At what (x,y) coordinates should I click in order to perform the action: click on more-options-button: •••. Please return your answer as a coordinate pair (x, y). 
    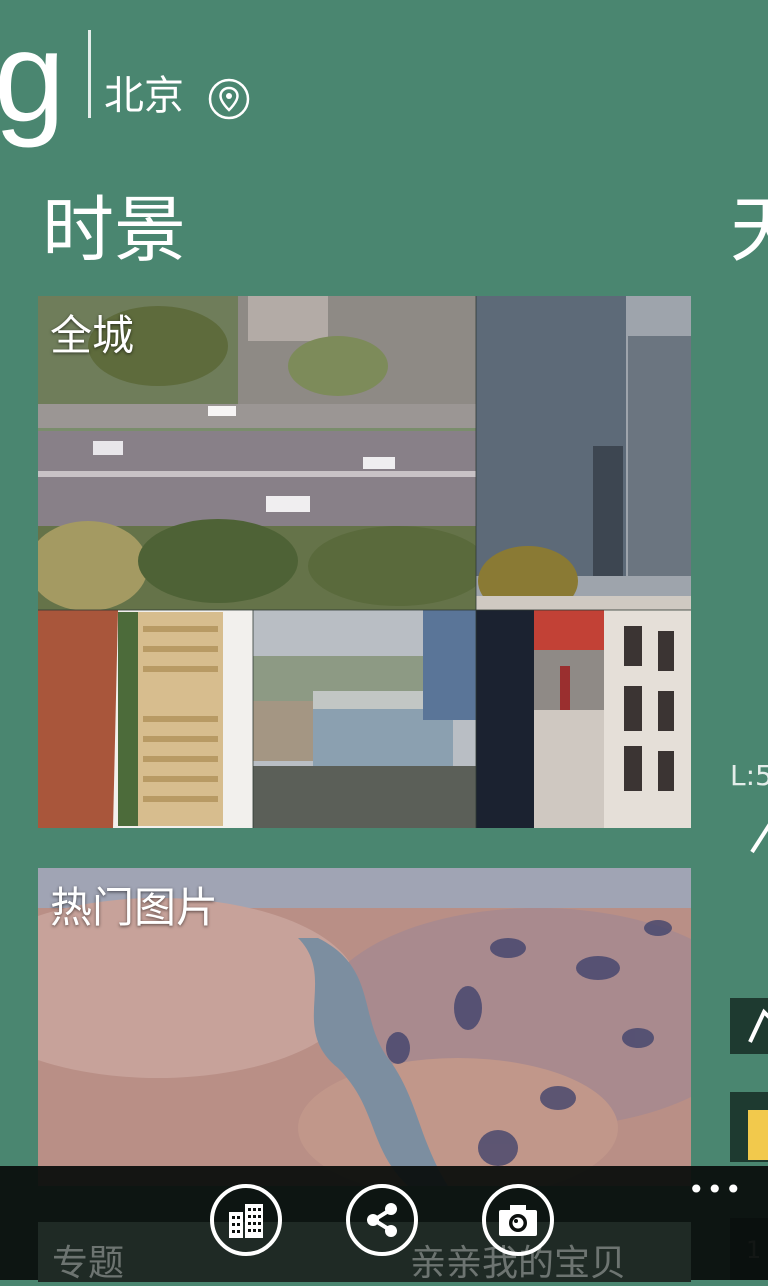
    Looking at the image, I should click on (716, 1190).